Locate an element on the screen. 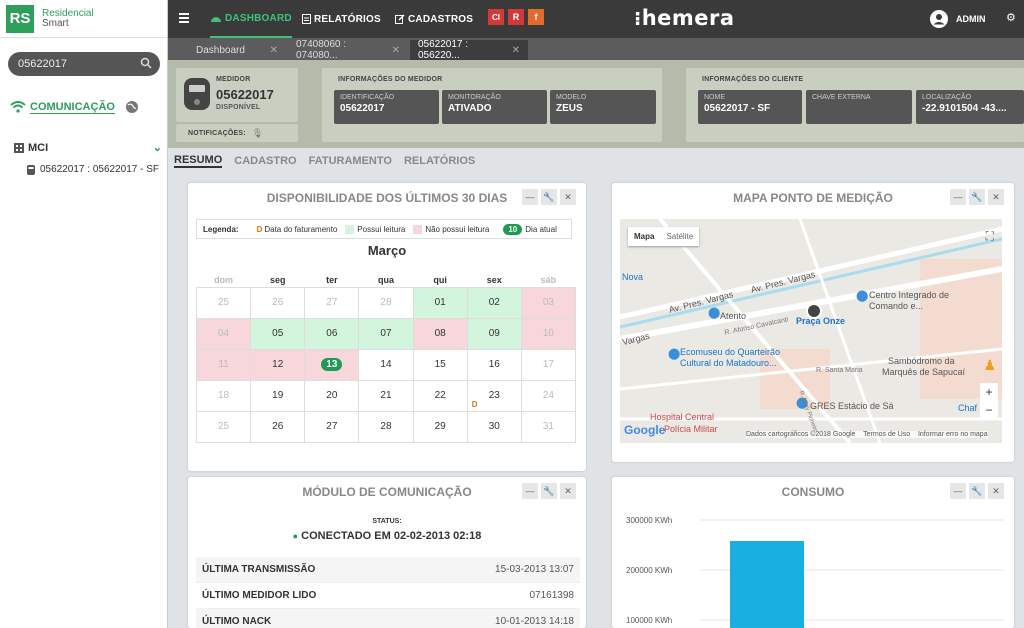  calendar-day: 18 is located at coordinates (223, 395).